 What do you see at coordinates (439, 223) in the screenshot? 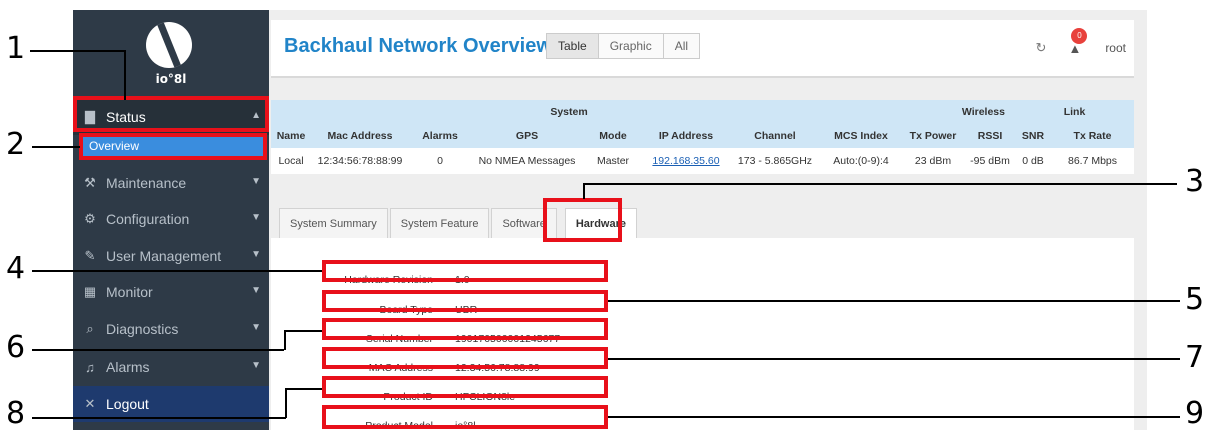
I see `tab-system-feature: System Feature` at bounding box center [439, 223].